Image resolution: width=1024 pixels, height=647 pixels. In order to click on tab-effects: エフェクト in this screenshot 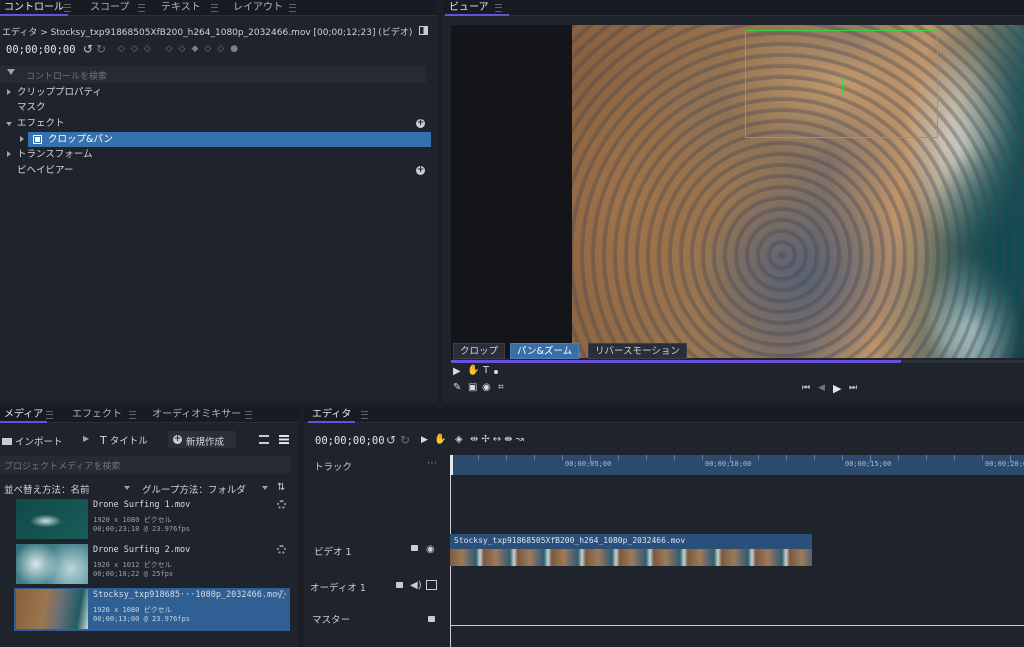, I will do `click(97, 415)`.